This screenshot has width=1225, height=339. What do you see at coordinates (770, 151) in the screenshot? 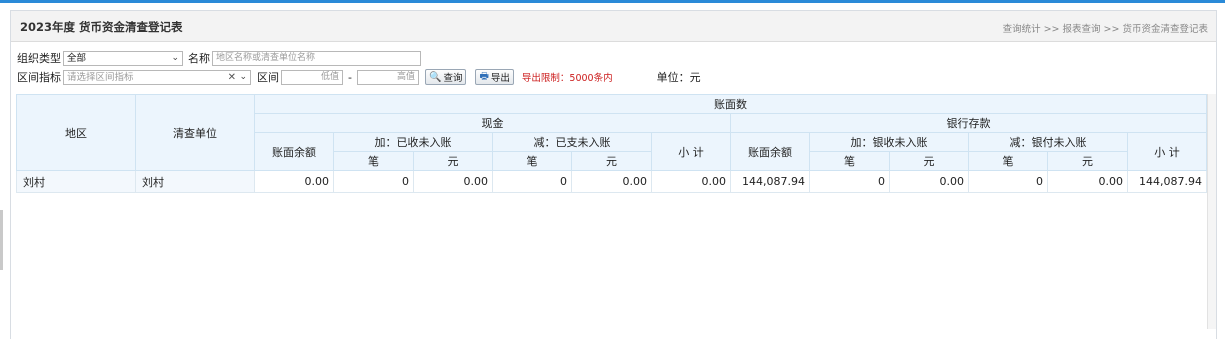
I see `header-bank-balance: 账面余额` at bounding box center [770, 151].